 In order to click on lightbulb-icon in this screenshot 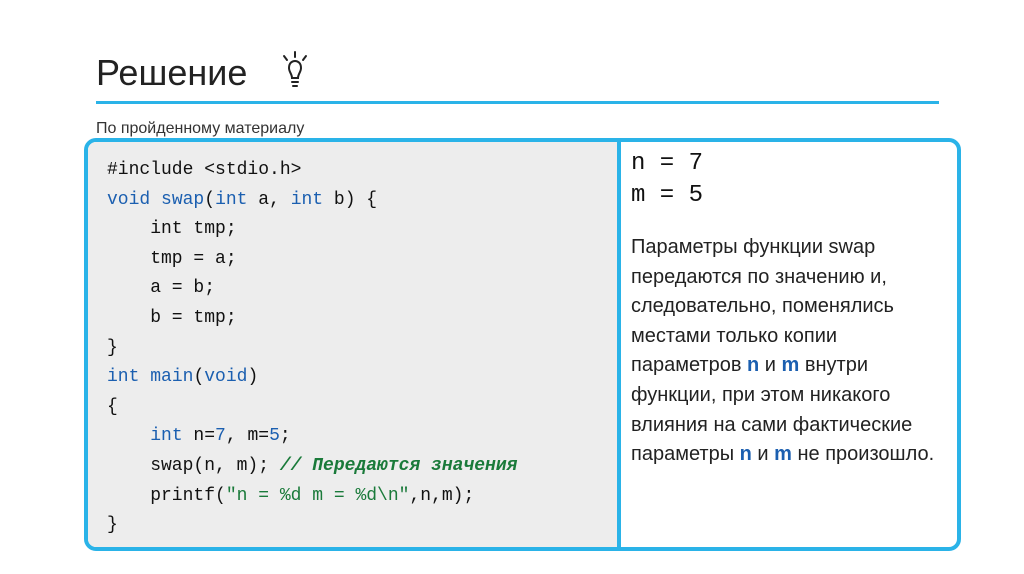, I will do `click(295, 69)`.